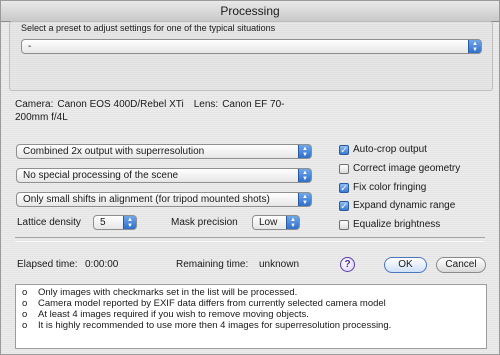 The height and width of the screenshot is (355, 500). I want to click on lattice-density-label: Lattice density, so click(49, 222).